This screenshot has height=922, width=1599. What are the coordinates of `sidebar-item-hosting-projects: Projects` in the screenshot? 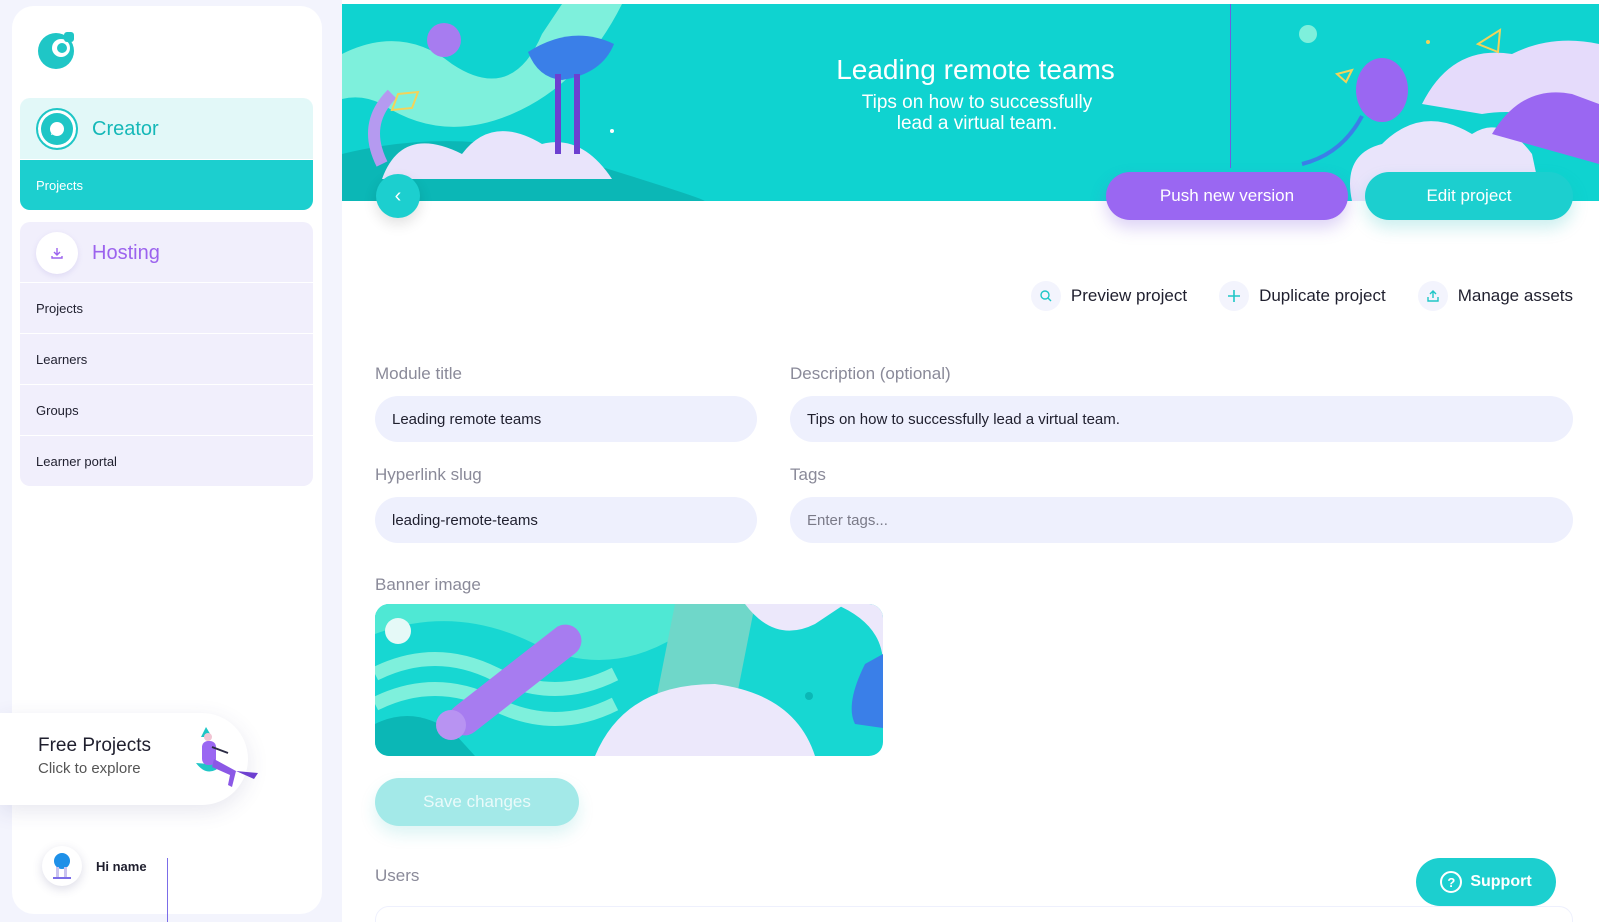 It's located at (166, 307).